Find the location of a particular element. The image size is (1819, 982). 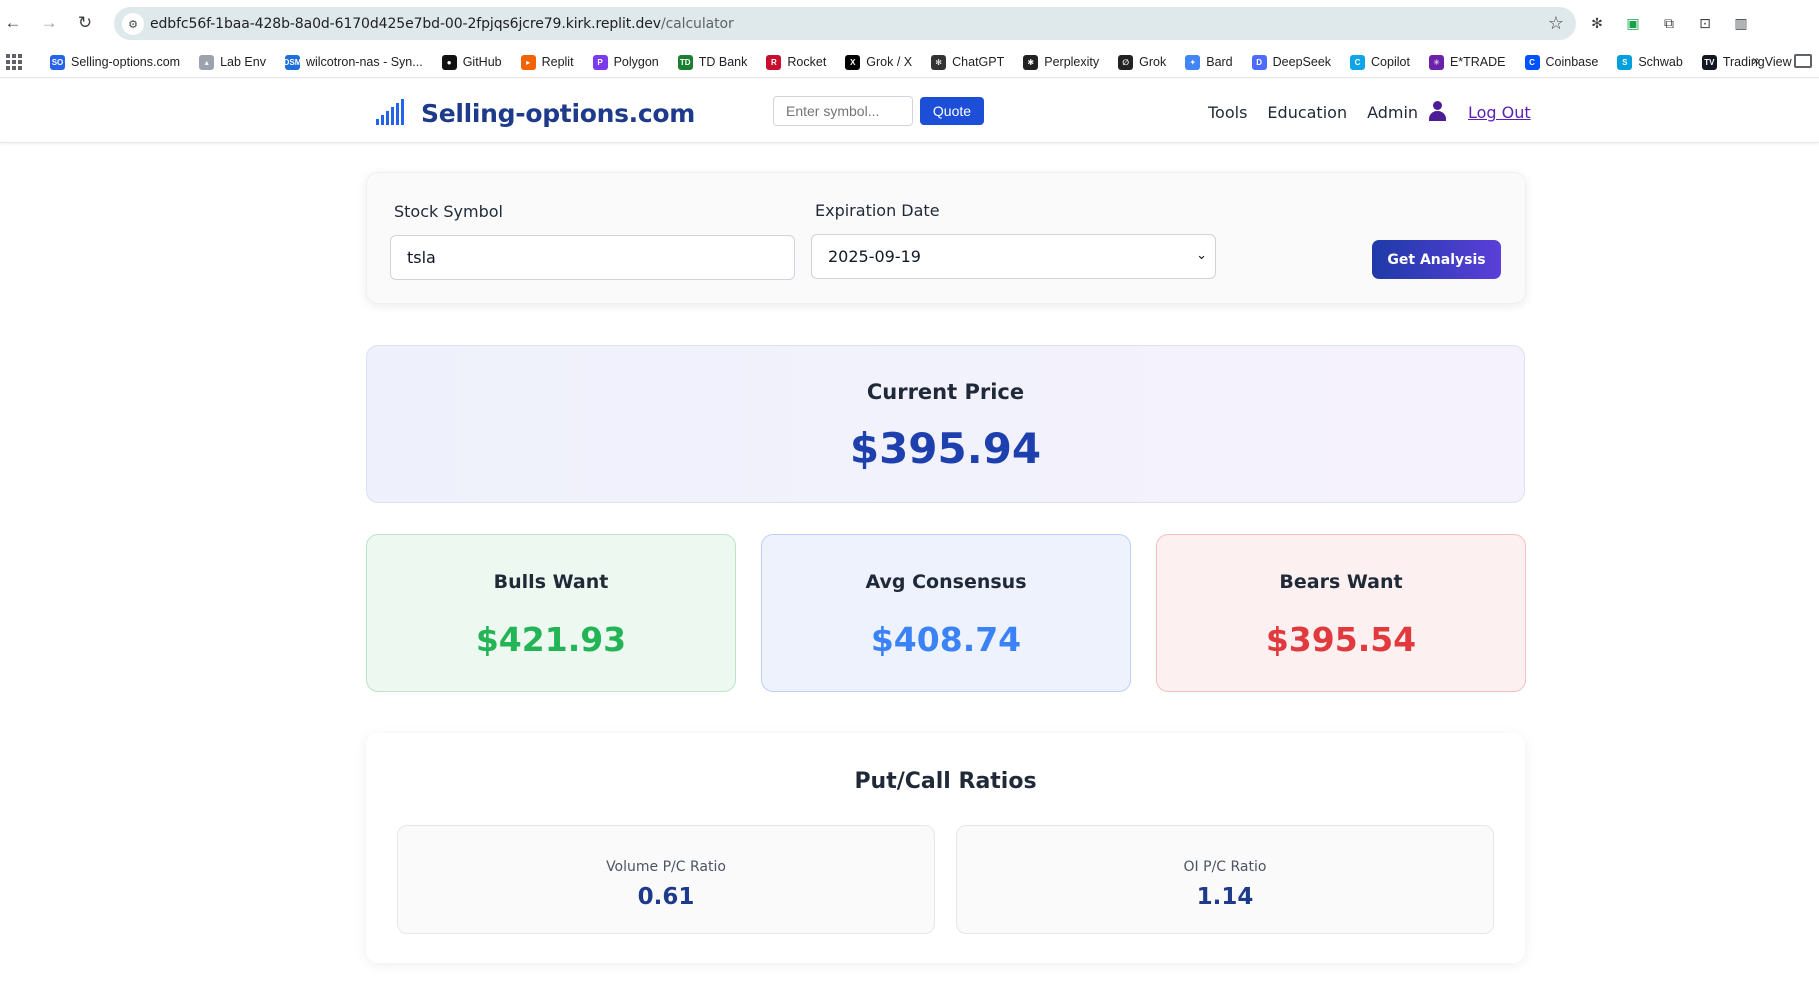

bookmark-item: TV TradingView is located at coordinates (1746, 62).